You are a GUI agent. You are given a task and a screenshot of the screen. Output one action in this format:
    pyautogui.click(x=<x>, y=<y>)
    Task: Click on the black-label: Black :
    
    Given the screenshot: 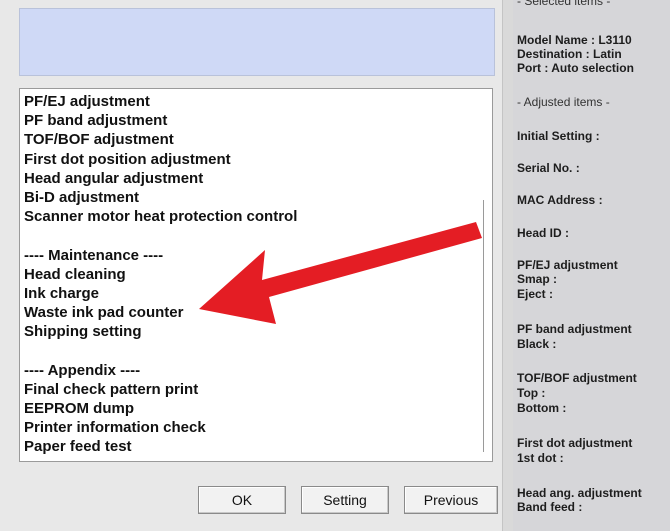 What is the action you would take?
    pyautogui.click(x=537, y=344)
    